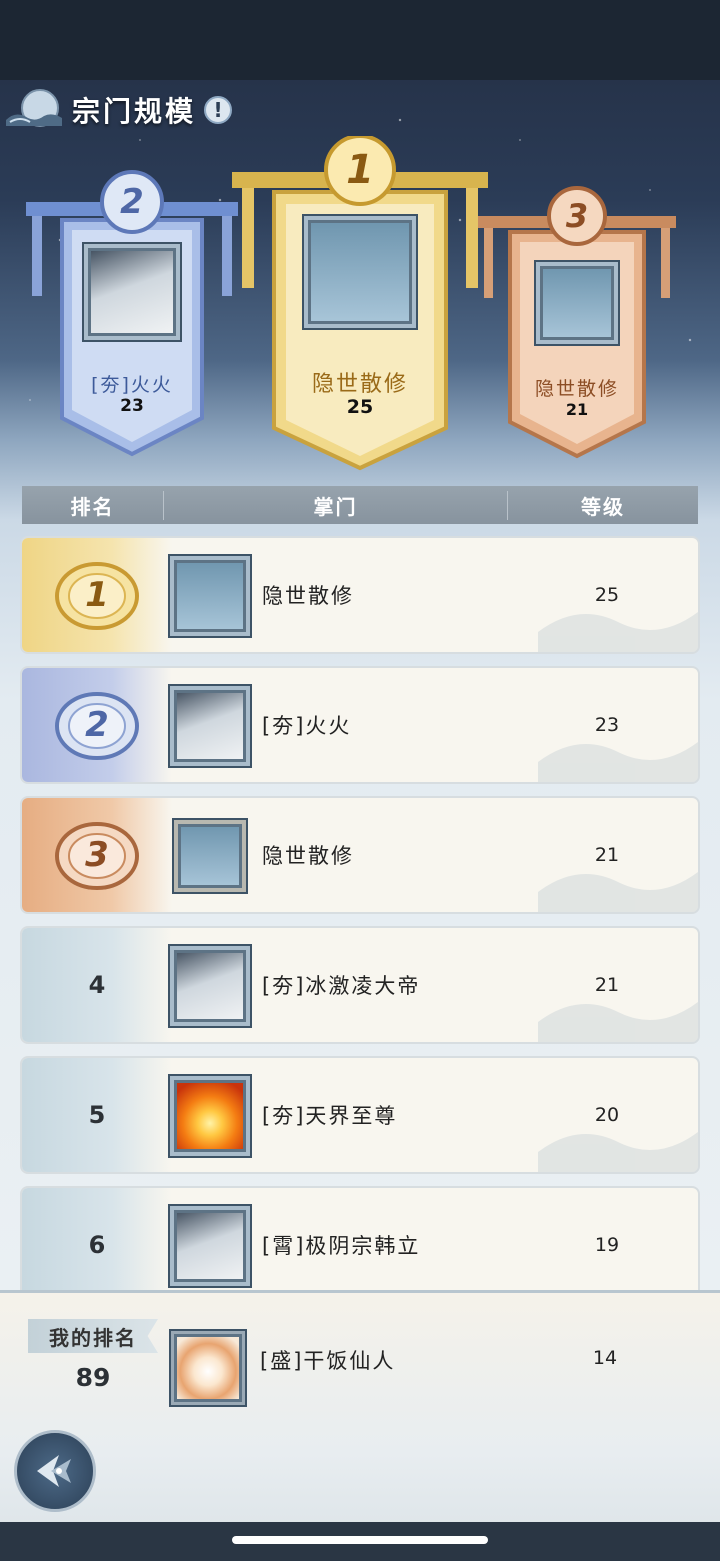 This screenshot has height=1561, width=720. Describe the element at coordinates (132, 202) in the screenshot. I see `rank-2-badge: 2` at that location.